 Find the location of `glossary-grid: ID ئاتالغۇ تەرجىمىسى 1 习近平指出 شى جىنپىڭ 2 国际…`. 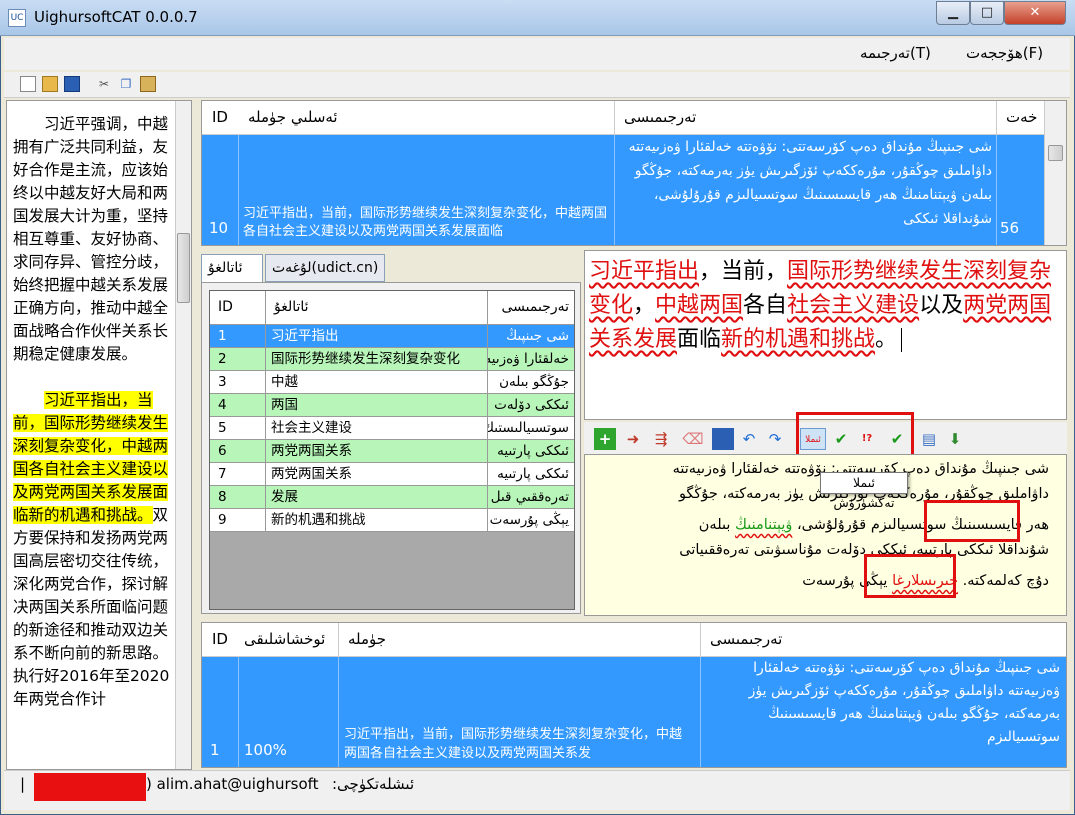

glossary-grid: ID ئاتالغۇ تەرجىمىسى 1 习近平指出 شى جىنپىڭ 2 国际… is located at coordinates (392, 450).